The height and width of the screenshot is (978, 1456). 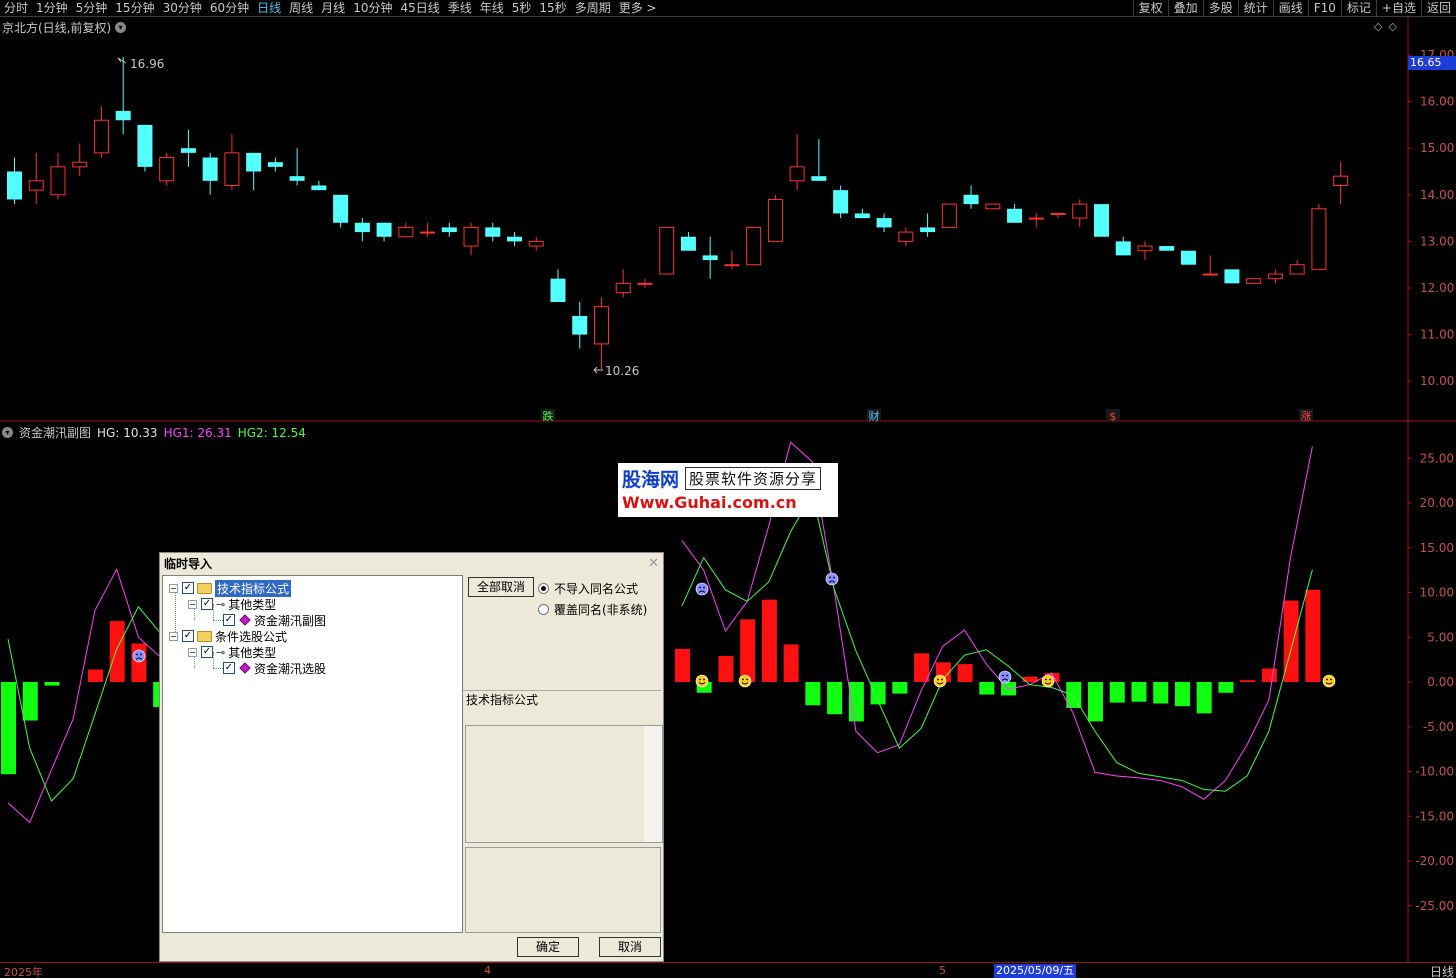 I want to click on period-tab-14: 15秒, so click(x=552, y=8).